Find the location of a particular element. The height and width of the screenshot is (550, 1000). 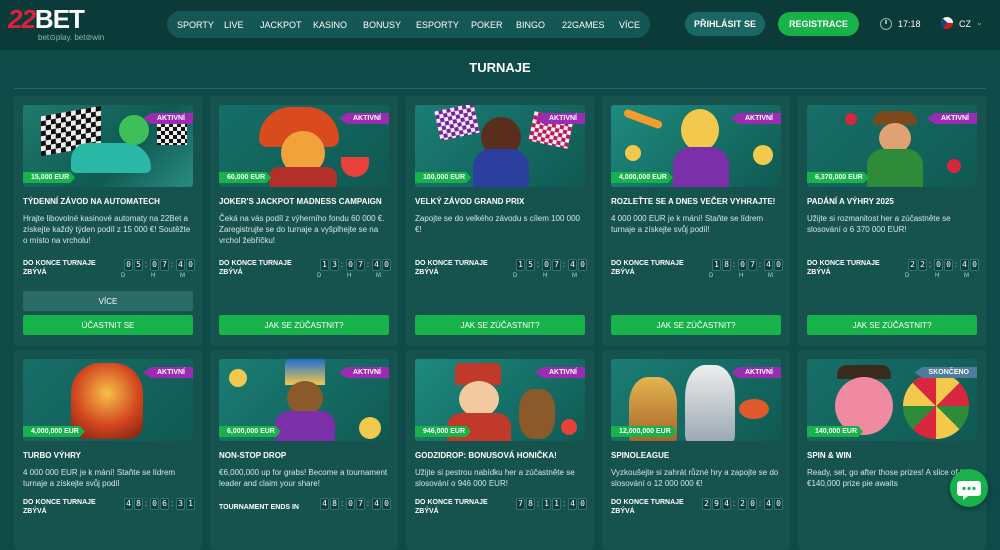

prize-amount: 15,000 EUR is located at coordinates (49, 177).